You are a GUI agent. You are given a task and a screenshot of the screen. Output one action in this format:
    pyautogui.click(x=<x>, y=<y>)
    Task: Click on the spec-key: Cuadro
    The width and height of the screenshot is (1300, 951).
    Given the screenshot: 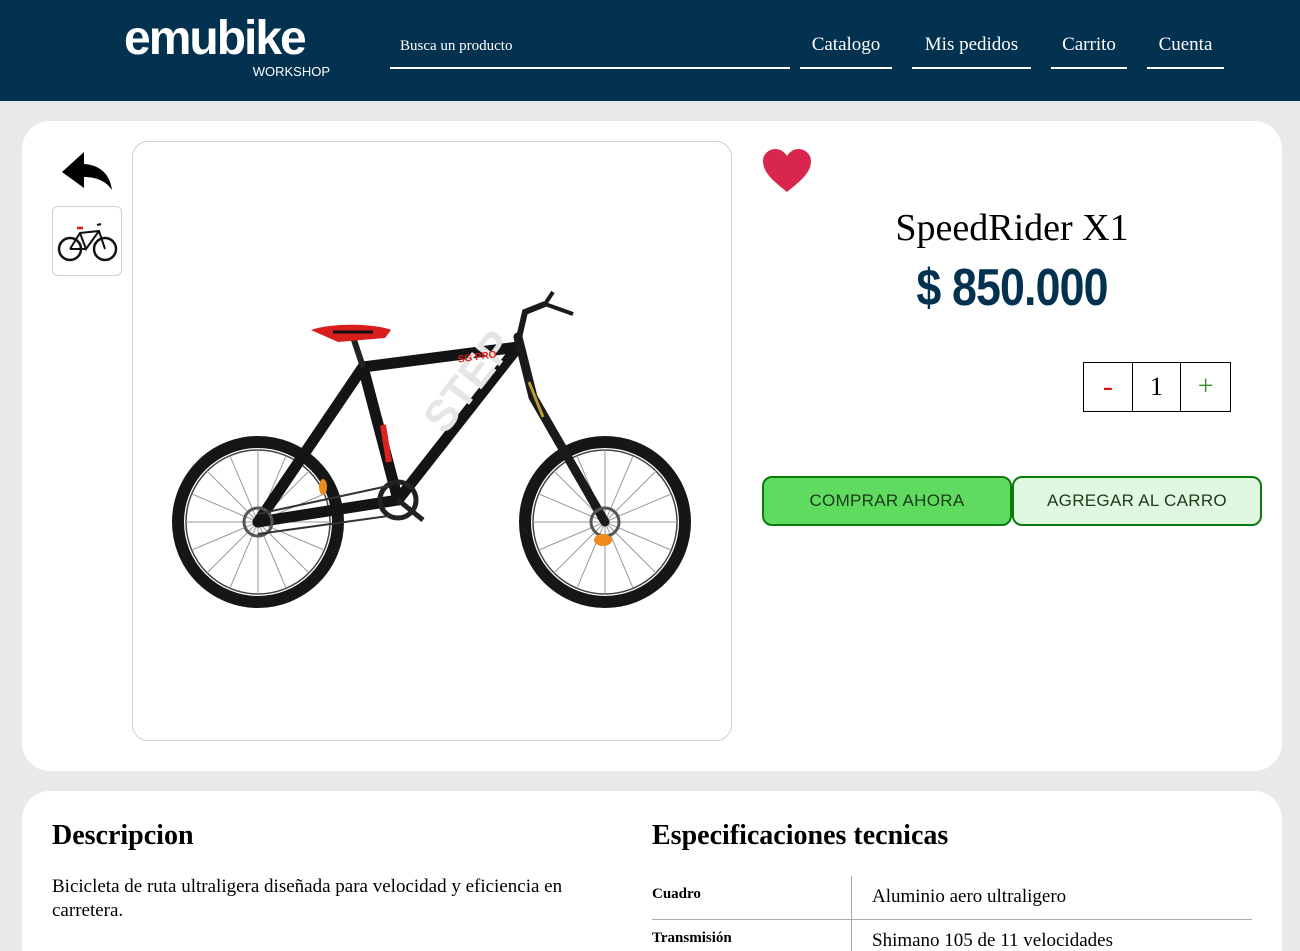 What is the action you would take?
    pyautogui.click(x=752, y=897)
    